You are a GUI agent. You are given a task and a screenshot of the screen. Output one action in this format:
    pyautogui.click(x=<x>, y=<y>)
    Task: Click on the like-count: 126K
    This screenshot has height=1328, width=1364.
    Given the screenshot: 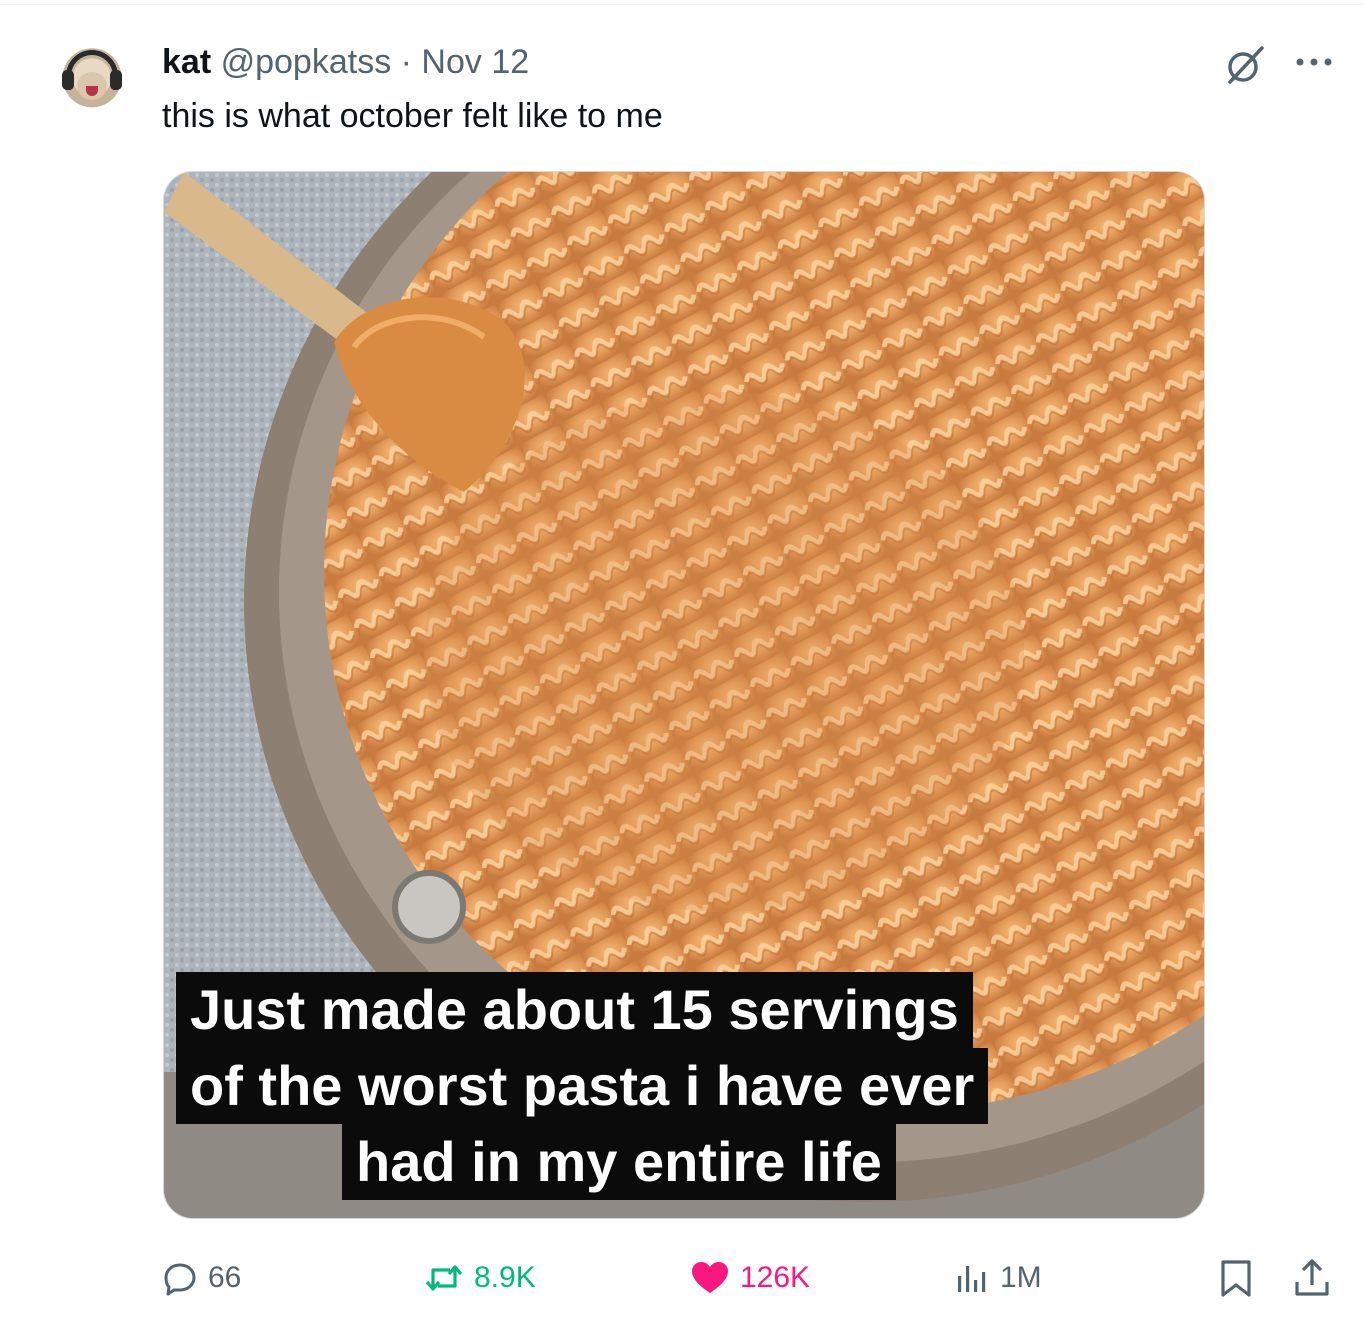 What is the action you would take?
    pyautogui.click(x=775, y=1277)
    